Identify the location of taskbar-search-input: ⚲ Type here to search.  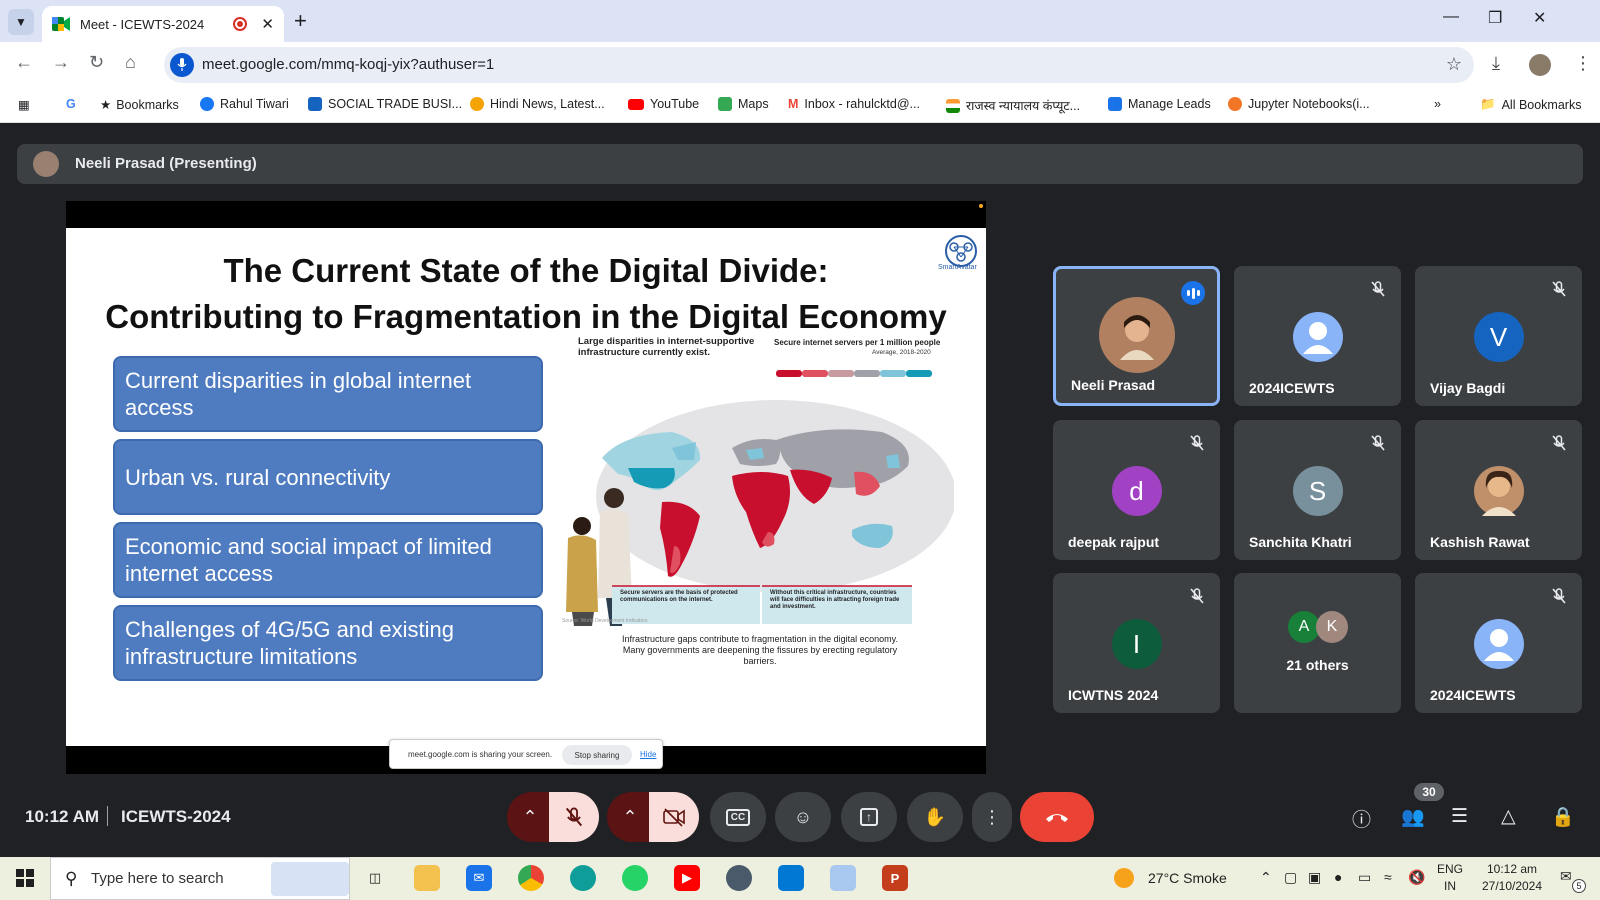
(200, 878).